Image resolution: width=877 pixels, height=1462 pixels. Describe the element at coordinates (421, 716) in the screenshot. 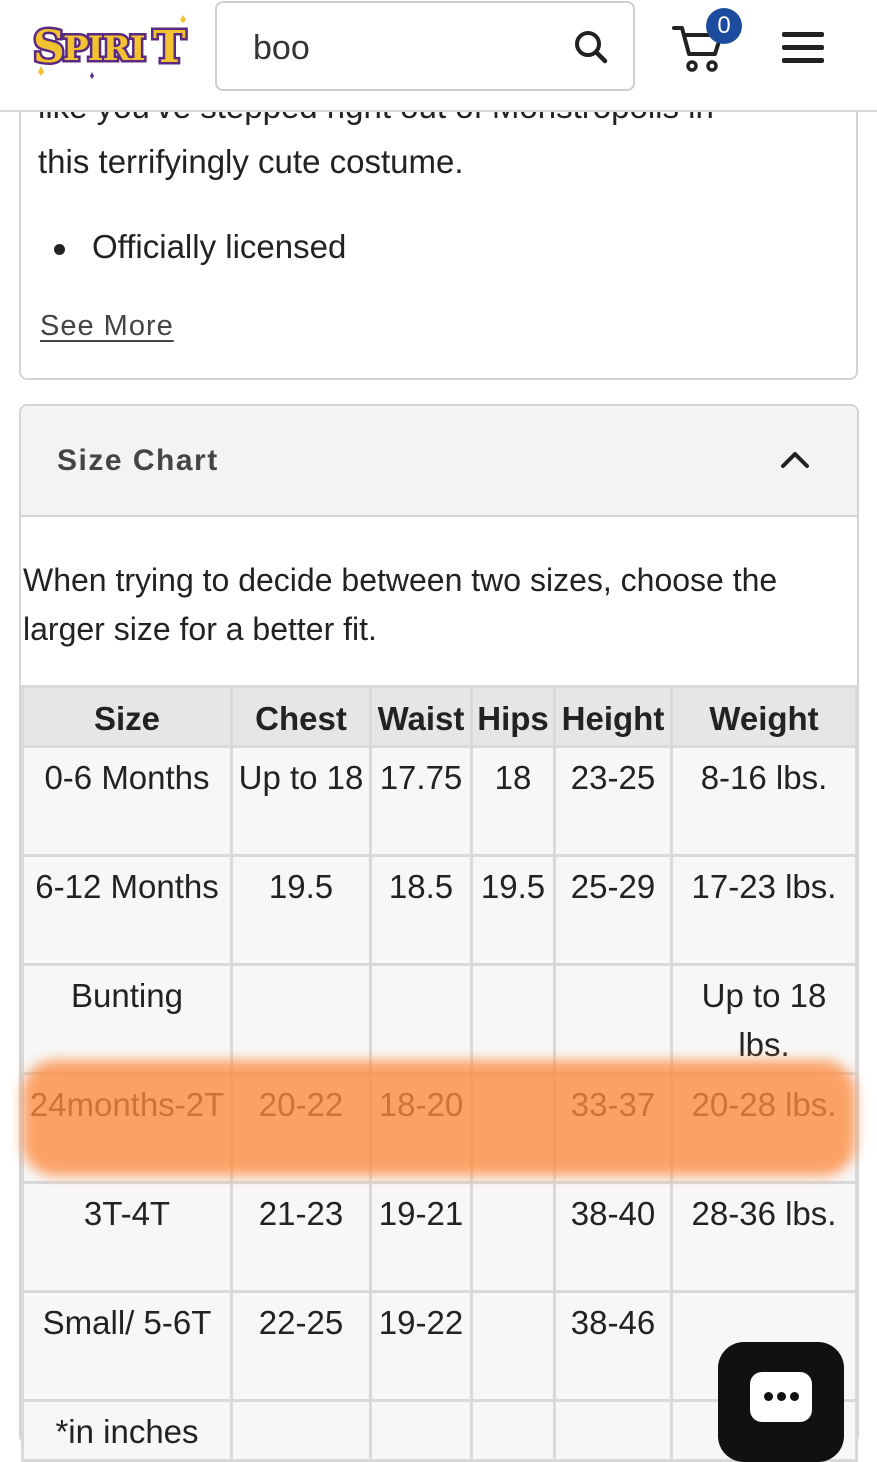

I see `column-header: Waist` at that location.